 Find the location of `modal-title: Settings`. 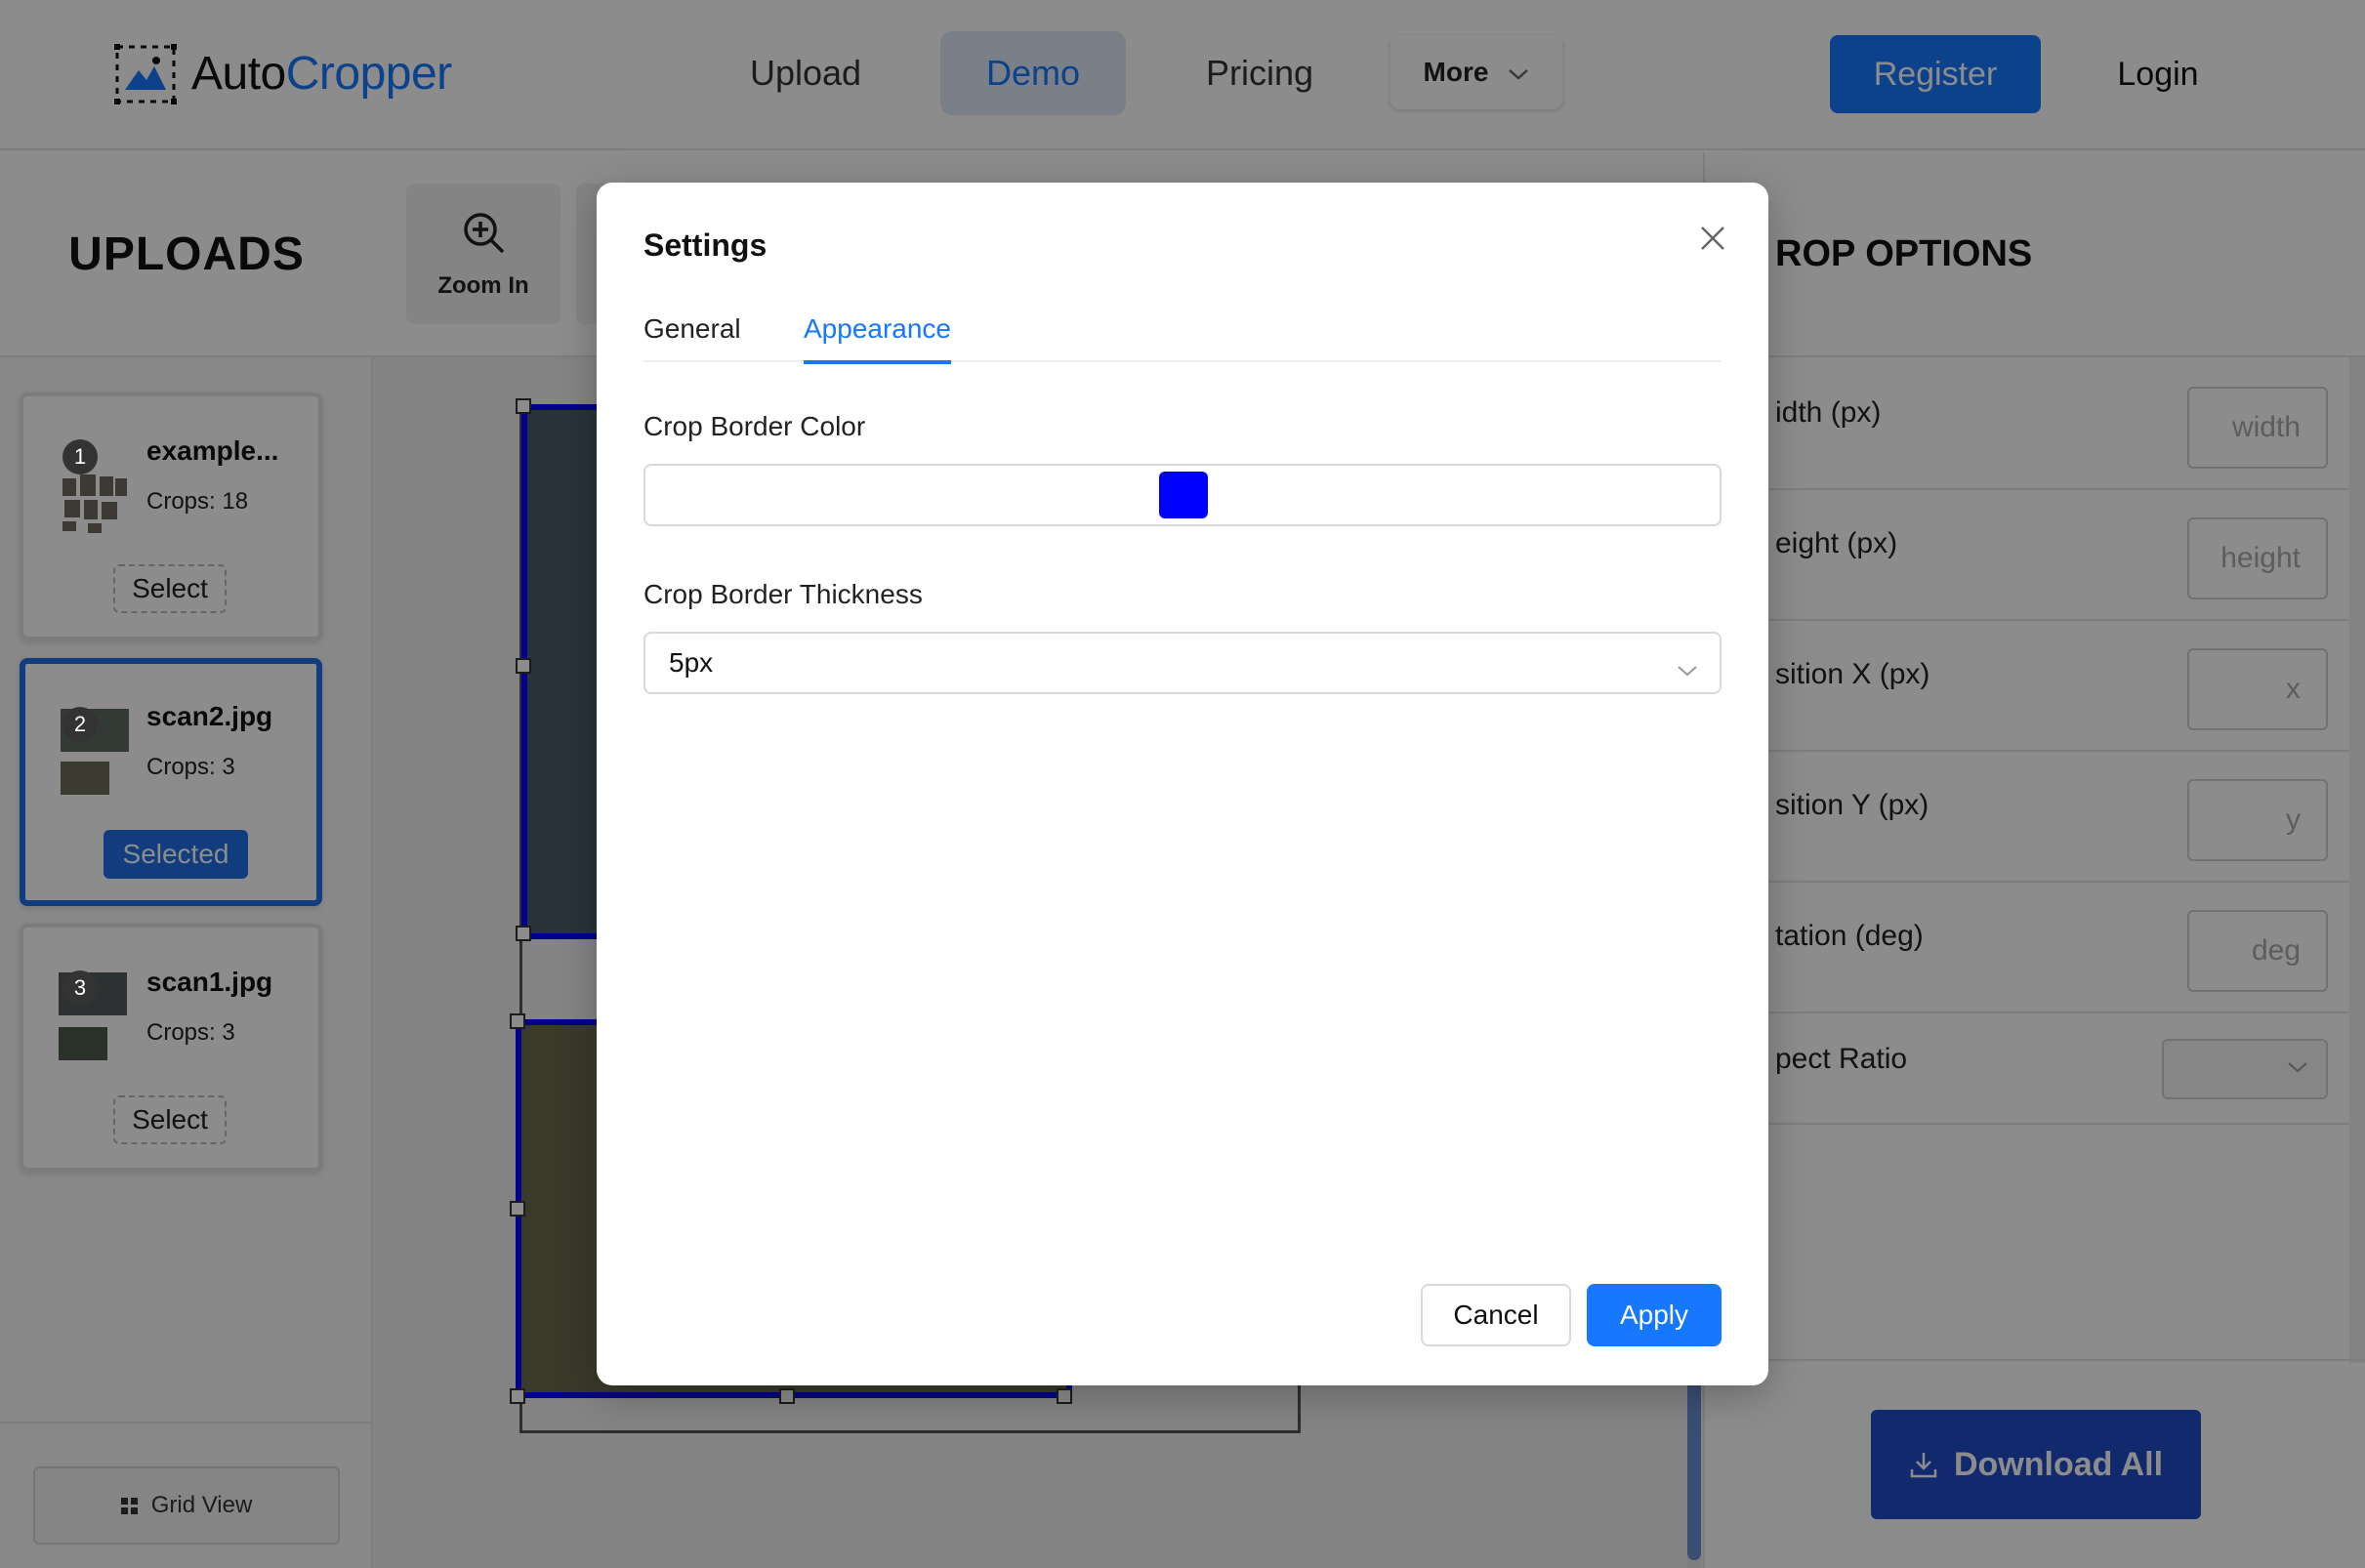

modal-title: Settings is located at coordinates (705, 245).